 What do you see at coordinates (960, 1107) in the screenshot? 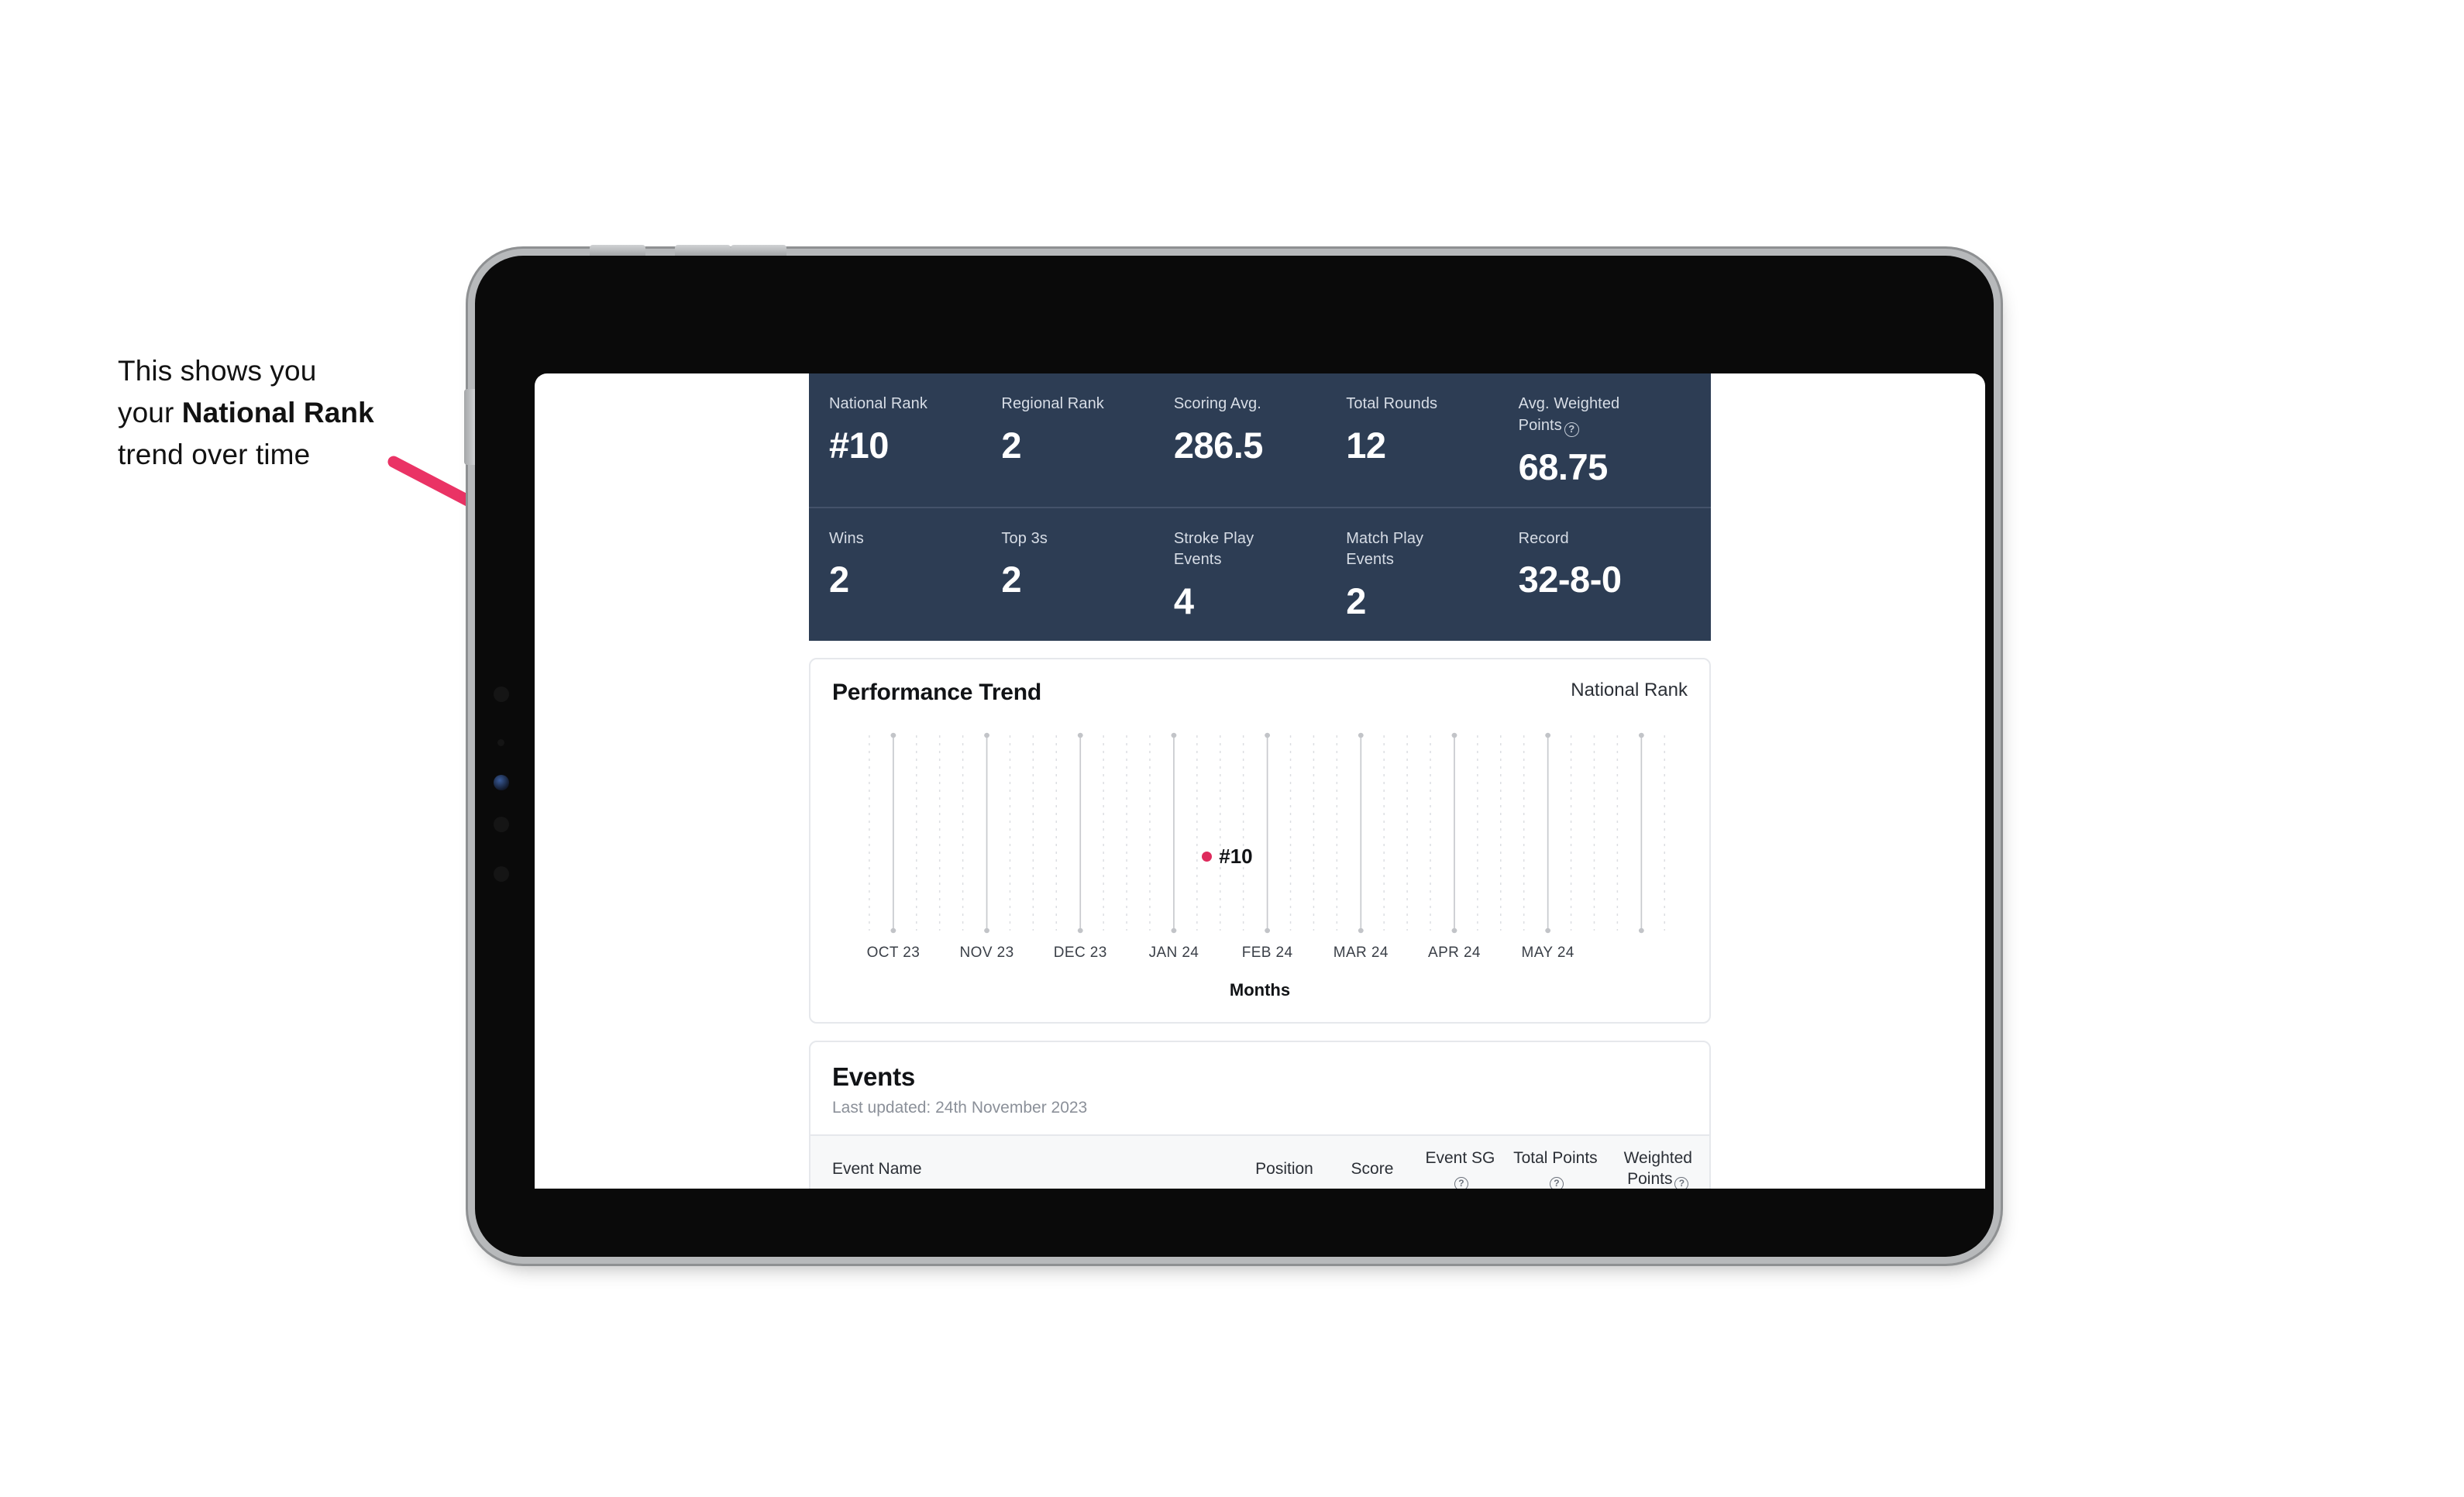
I see `events-last-updated: Last updated: 24th November 2023` at bounding box center [960, 1107].